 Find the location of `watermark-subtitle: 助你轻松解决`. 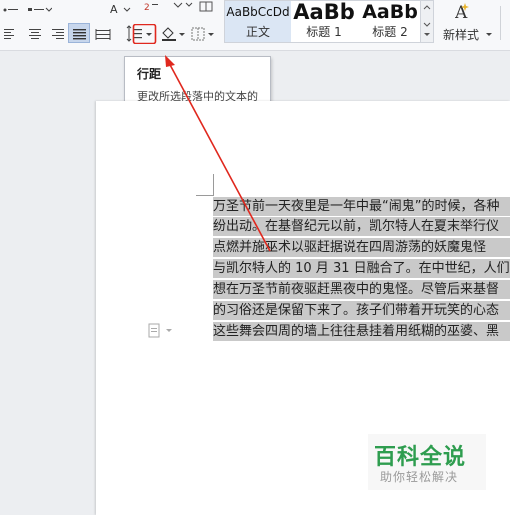

watermark-subtitle: 助你轻松解决 is located at coordinates (419, 477).